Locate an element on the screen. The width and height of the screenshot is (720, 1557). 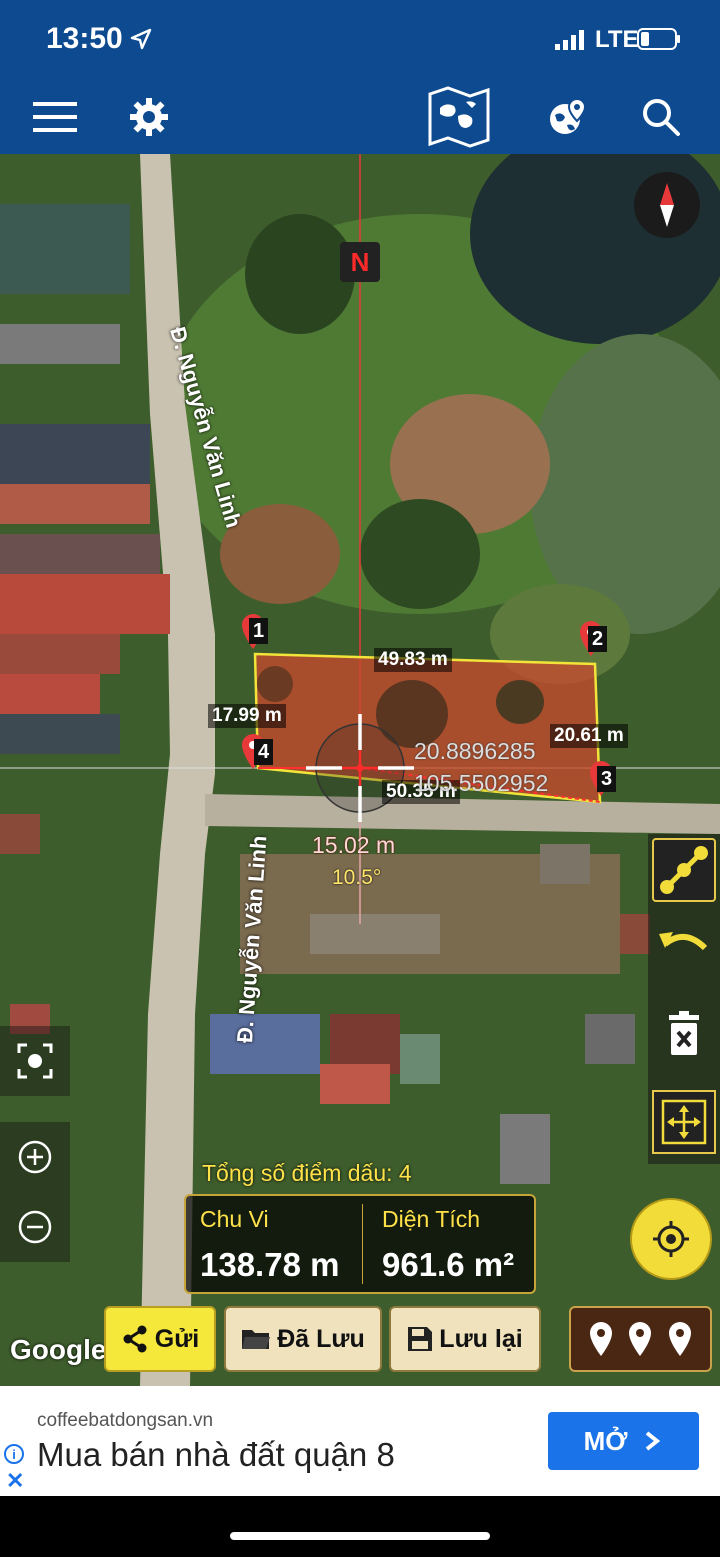
signal-icon is located at coordinates (569, 40).